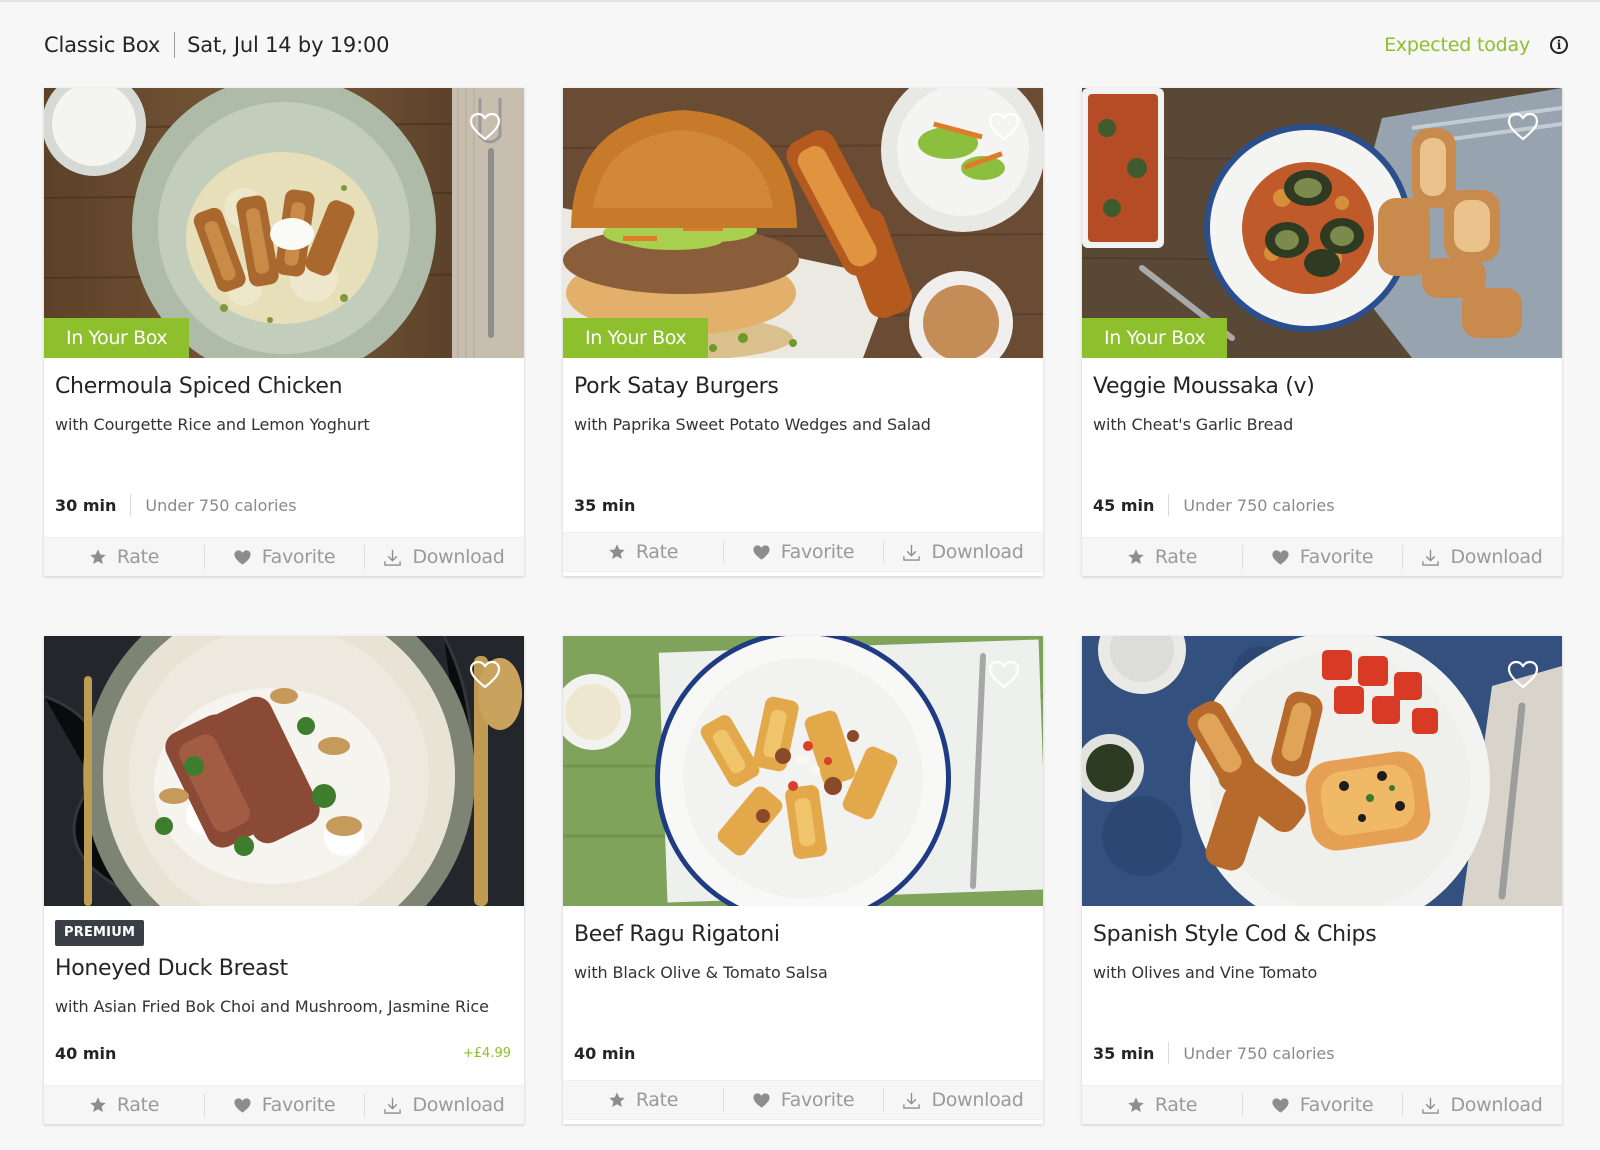 The height and width of the screenshot is (1150, 1600). Describe the element at coordinates (171, 968) in the screenshot. I see `recipe-title: Honeyed Duck Breast` at that location.